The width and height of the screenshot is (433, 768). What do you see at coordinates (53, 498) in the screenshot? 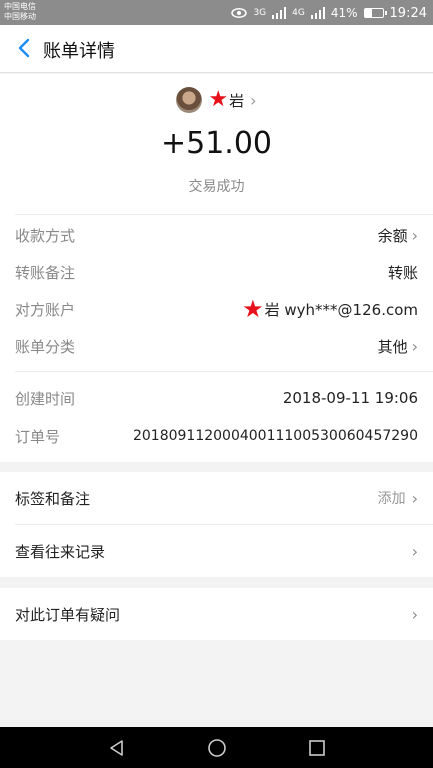
I see `item-label: 标签和备注` at bounding box center [53, 498].